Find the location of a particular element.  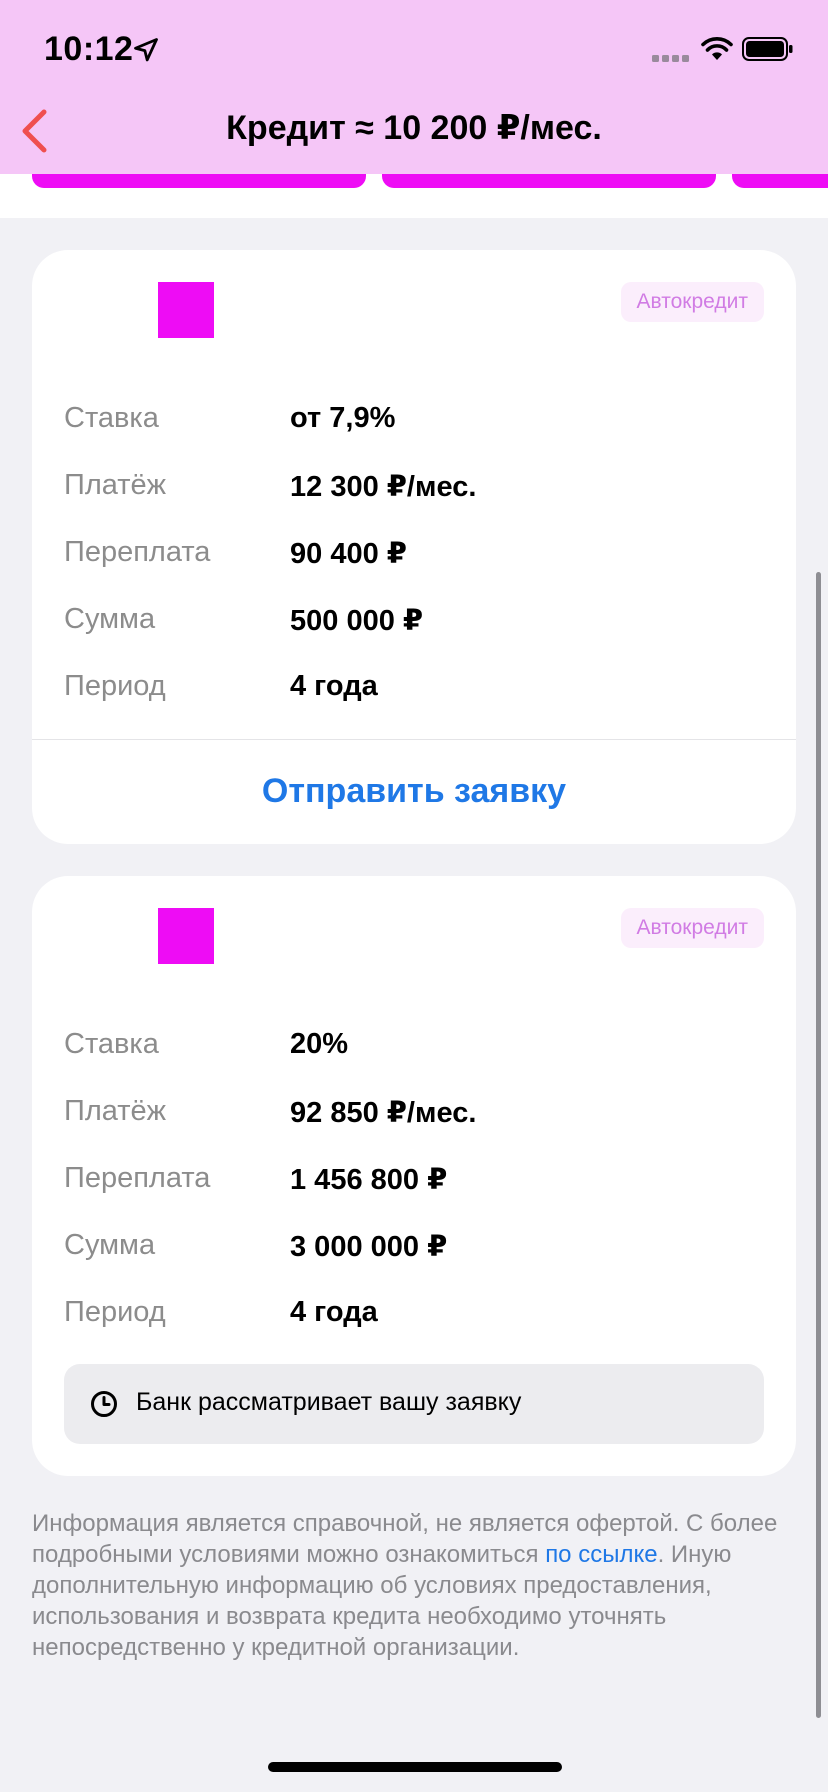

row-value: 92 850 ₽/мес. is located at coordinates (383, 1113).